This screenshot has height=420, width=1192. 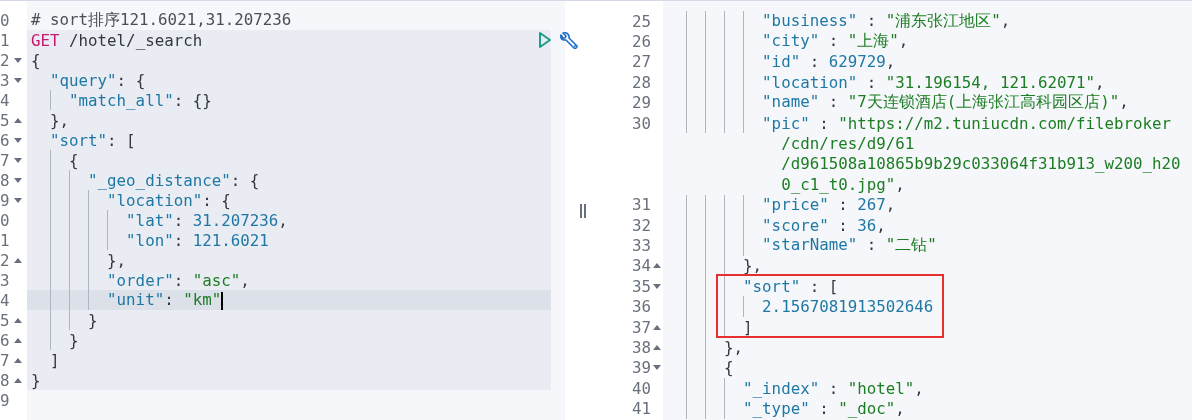 What do you see at coordinates (545, 40) in the screenshot?
I see `play-icon` at bounding box center [545, 40].